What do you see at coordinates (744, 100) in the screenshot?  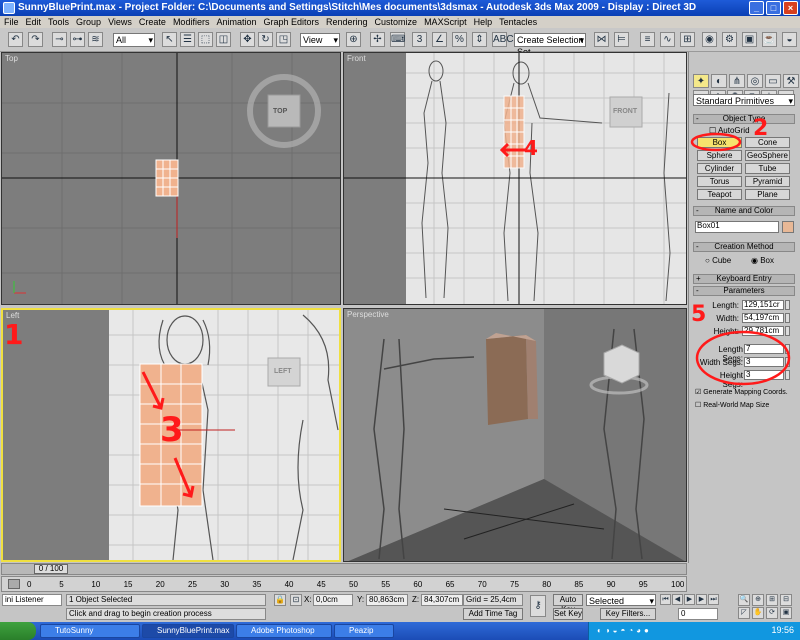 I see `primitive-category-dropdown: Standard Primitives` at bounding box center [744, 100].